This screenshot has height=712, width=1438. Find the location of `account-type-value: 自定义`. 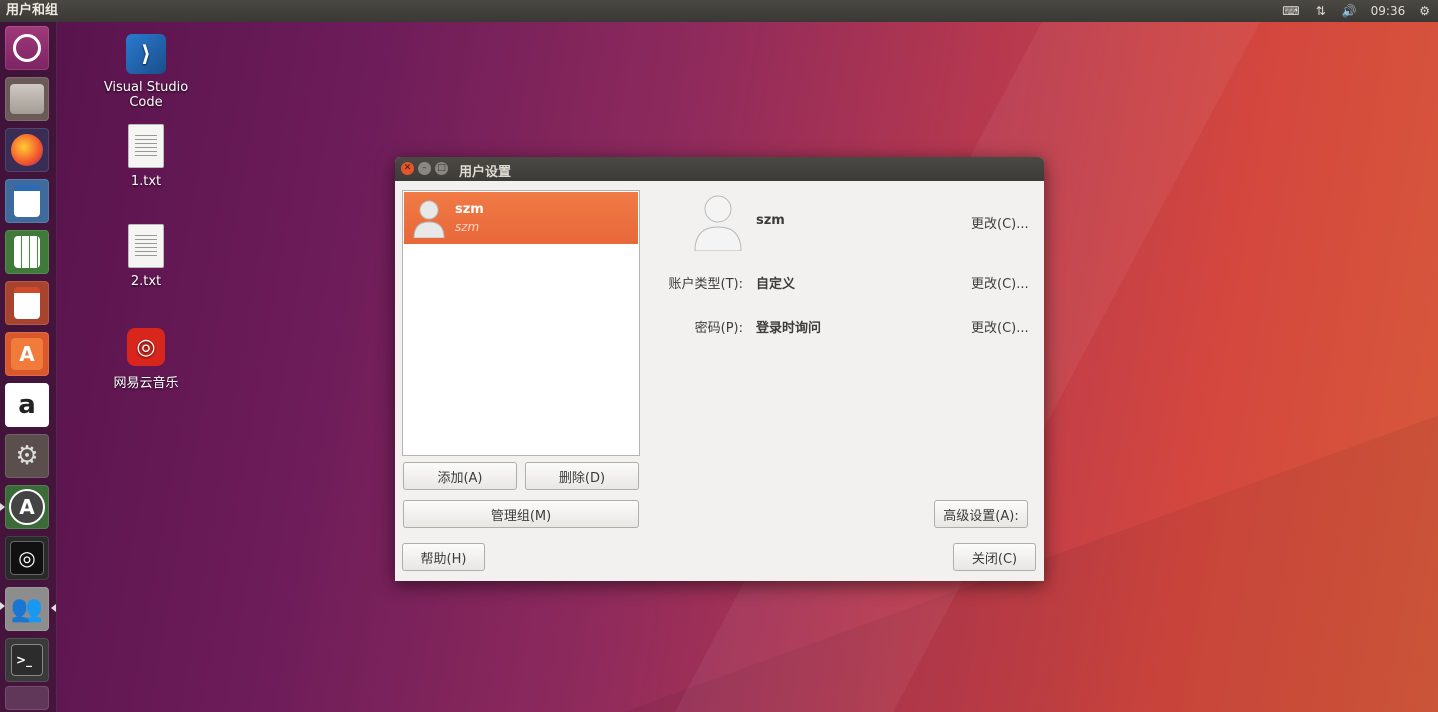

account-type-value: 自定义 is located at coordinates (776, 284).